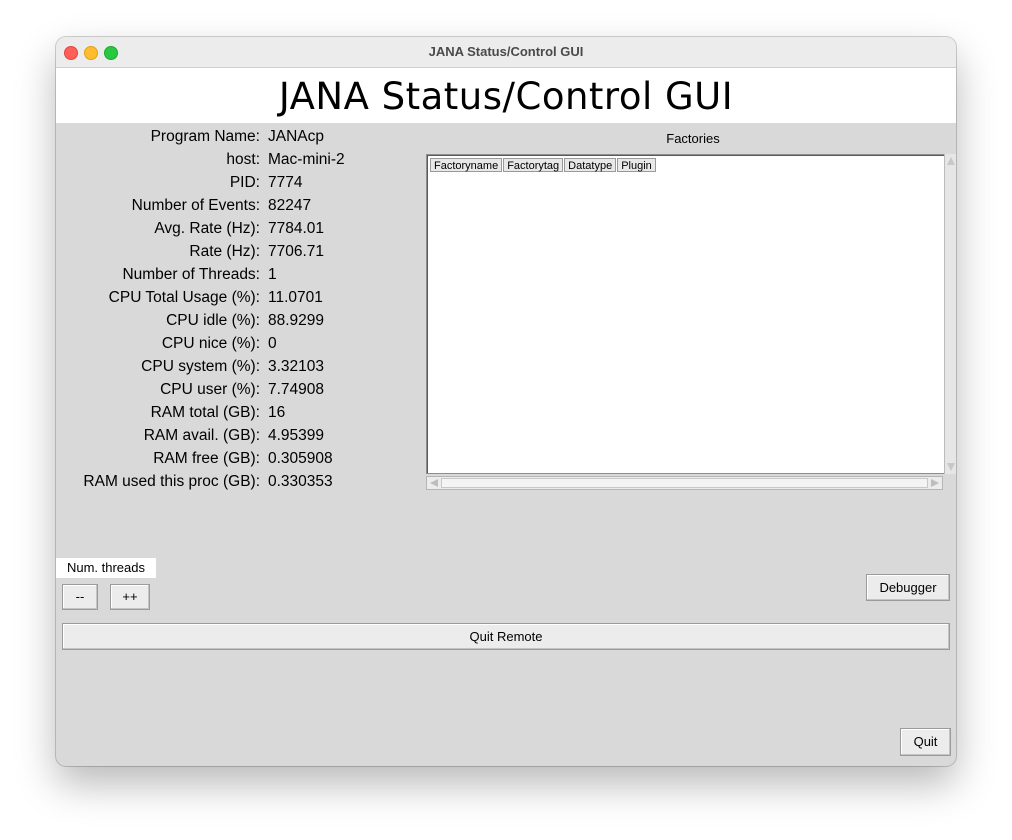 This screenshot has width=1012, height=840. What do you see at coordinates (636, 165) in the screenshot?
I see `column-header-plugin: Plugin` at bounding box center [636, 165].